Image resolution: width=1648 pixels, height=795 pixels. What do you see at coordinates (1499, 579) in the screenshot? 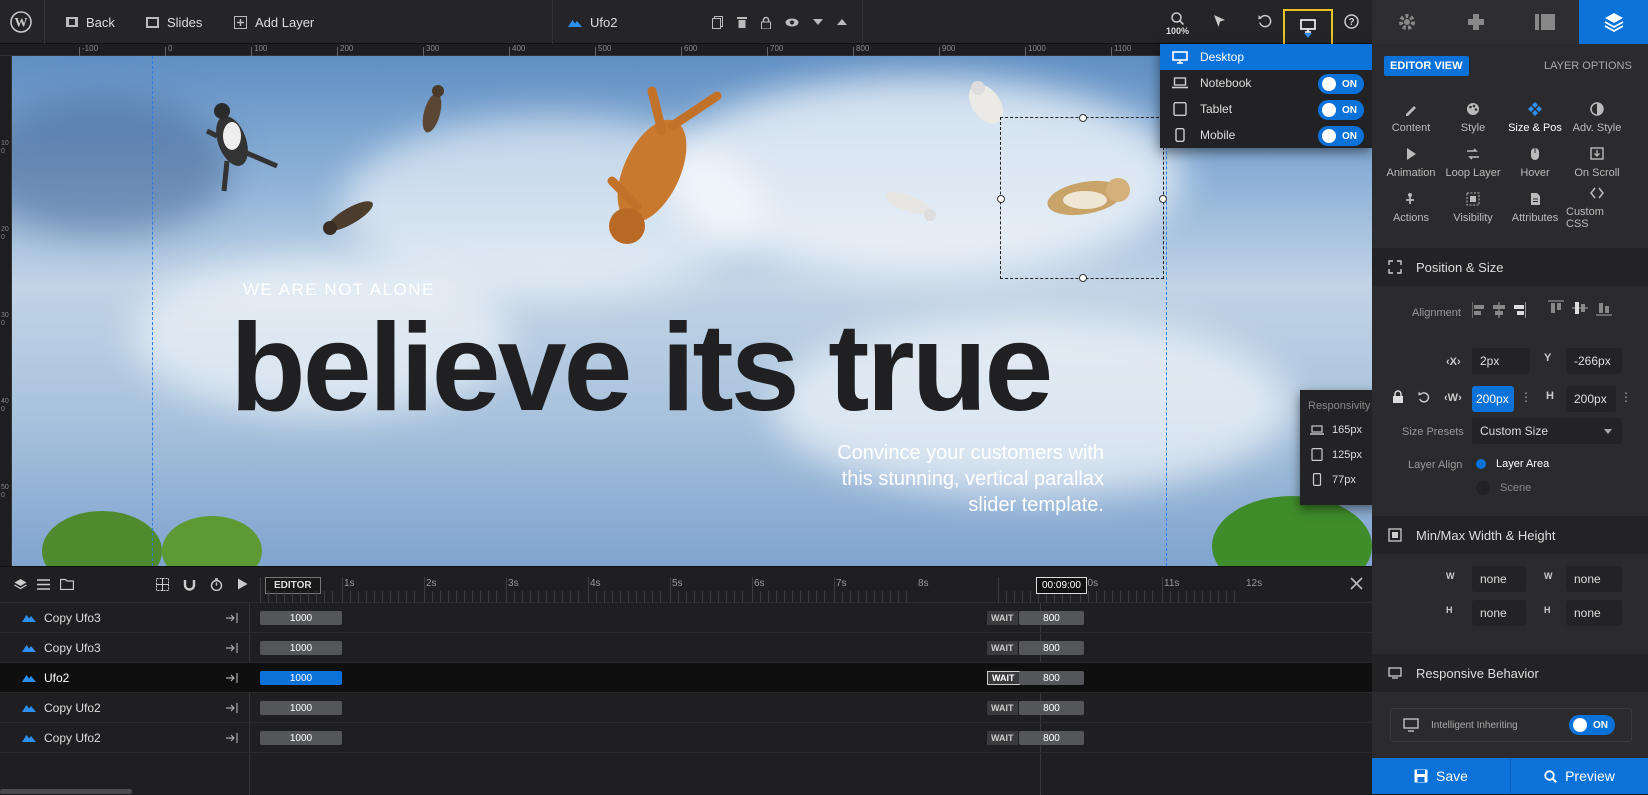
I see `min-width-input: none` at bounding box center [1499, 579].